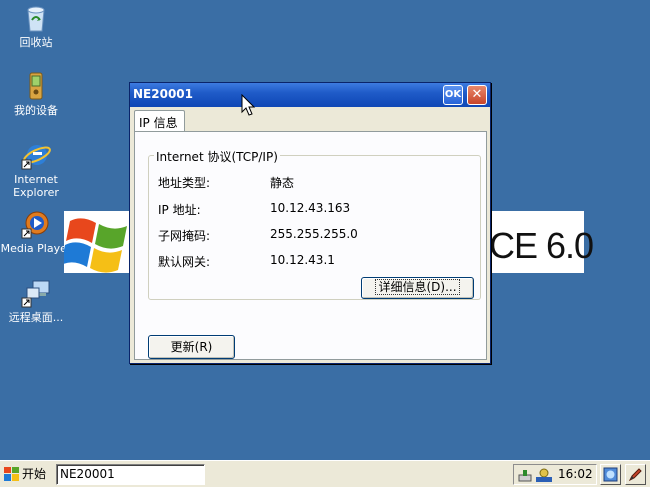 The height and width of the screenshot is (487, 650). What do you see at coordinates (184, 236) in the screenshot?
I see `subnet-mask-label: 子网掩码:` at bounding box center [184, 236].